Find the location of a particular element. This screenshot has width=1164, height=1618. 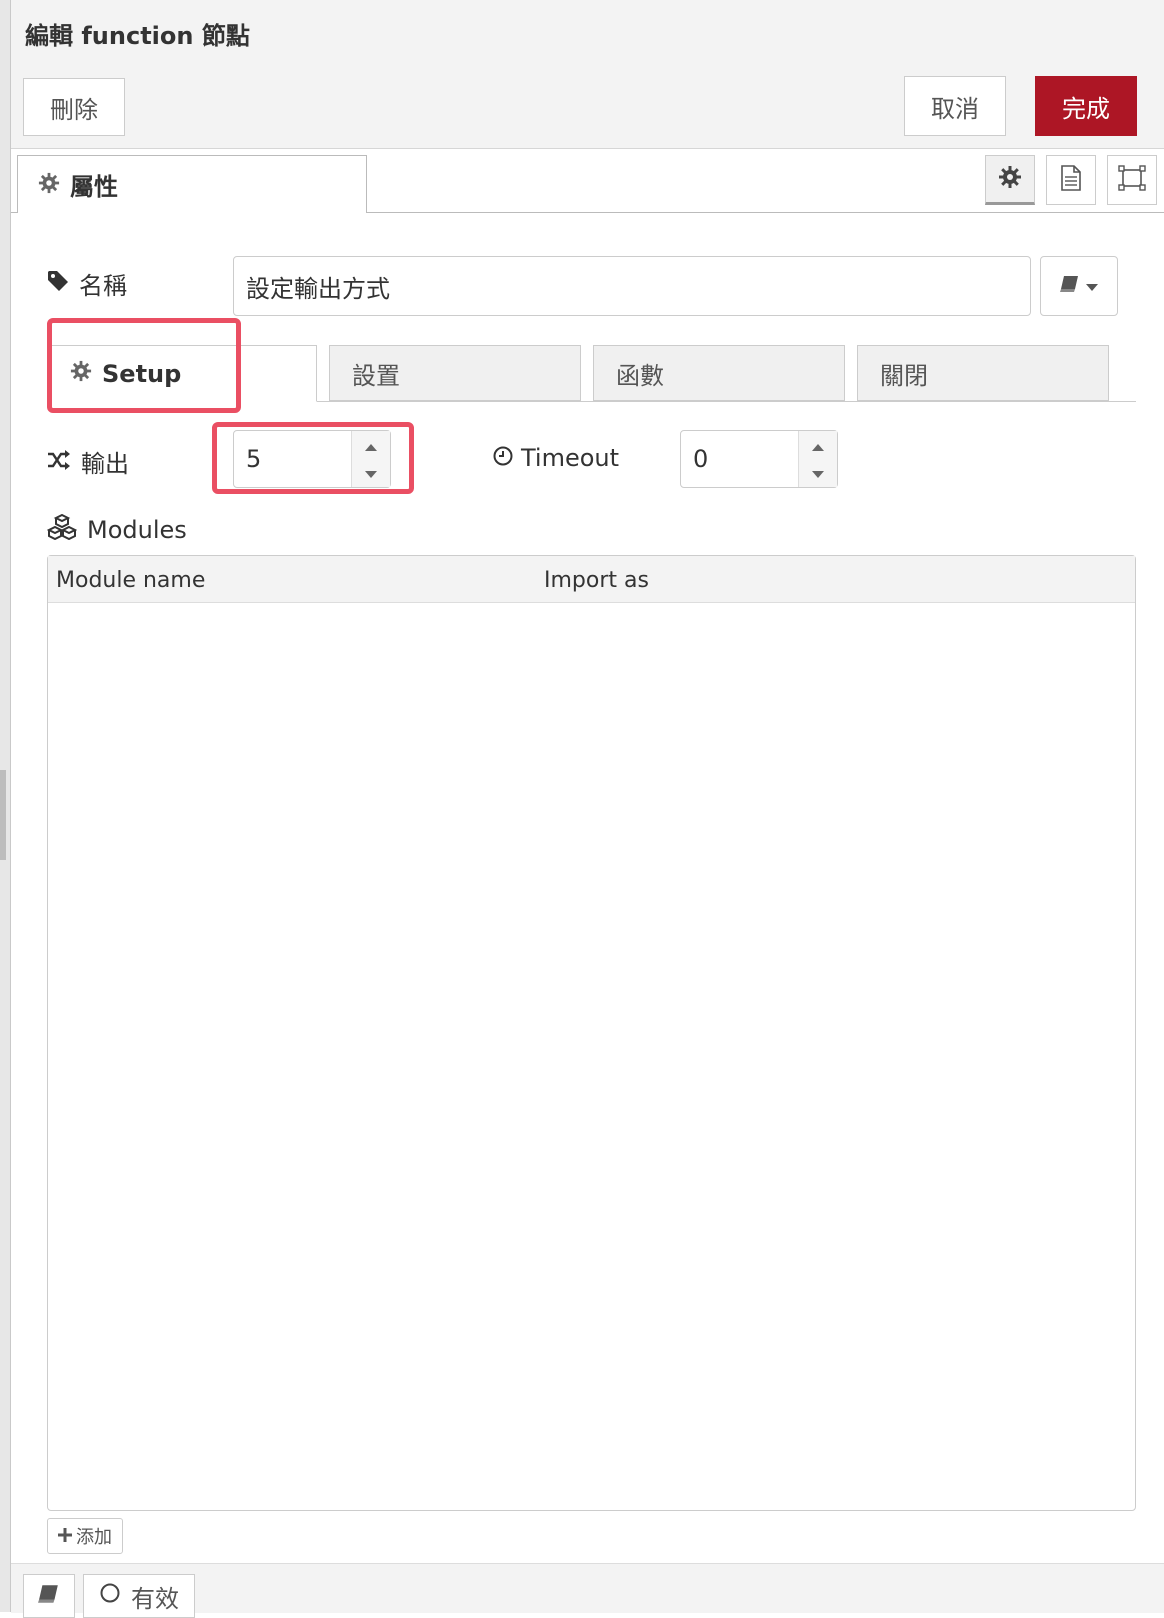

description-tab-button is located at coordinates (1071, 180).